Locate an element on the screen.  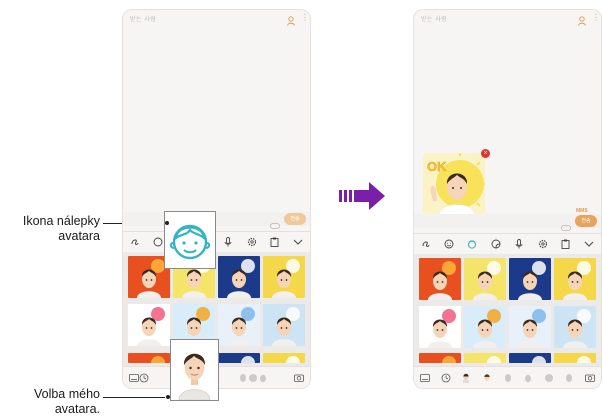
sticker-grid is located at coordinates (507, 310).